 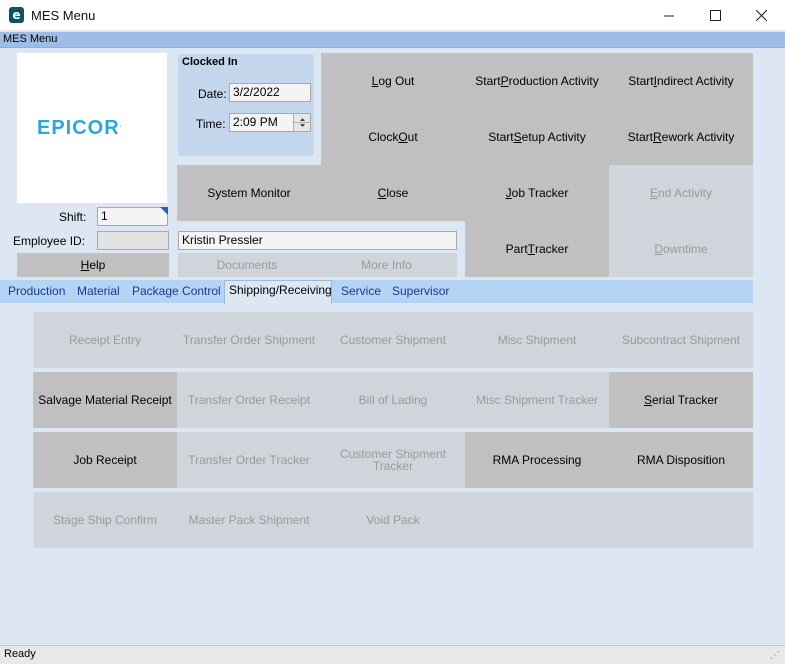 I want to click on void-pack-button: Void Pack, so click(x=393, y=520).